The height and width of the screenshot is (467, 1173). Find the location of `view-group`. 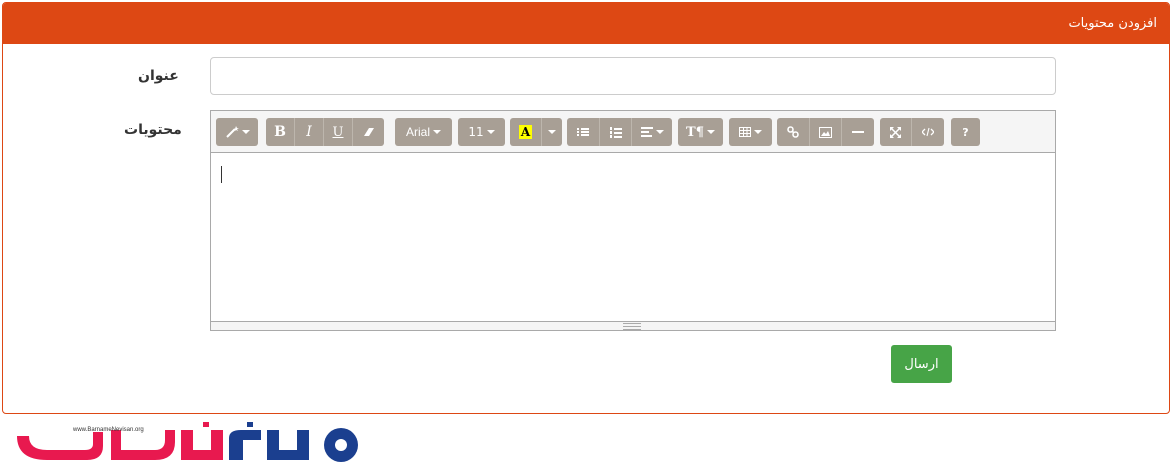

view-group is located at coordinates (912, 132).